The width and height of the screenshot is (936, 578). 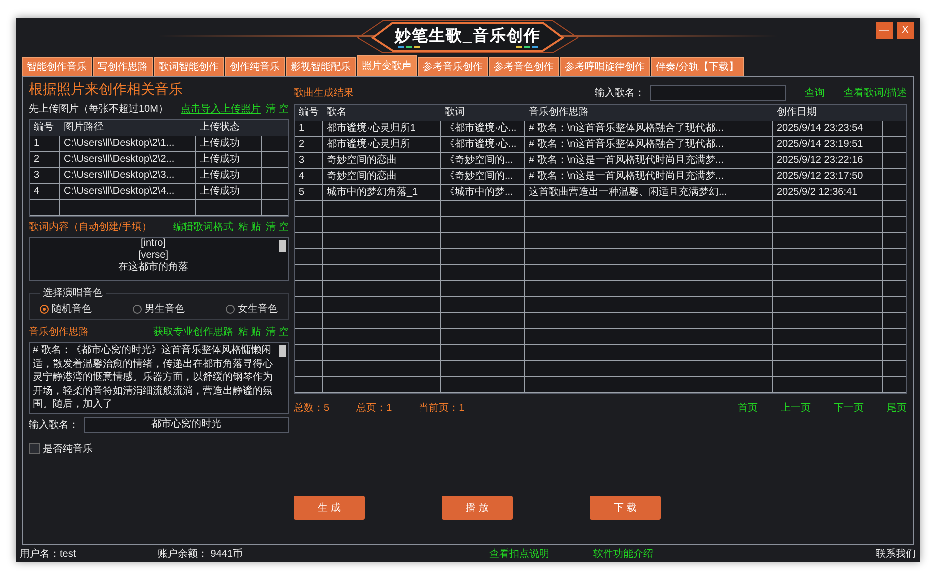 I want to click on voice-legend: 选择演唱音色, so click(x=73, y=293).